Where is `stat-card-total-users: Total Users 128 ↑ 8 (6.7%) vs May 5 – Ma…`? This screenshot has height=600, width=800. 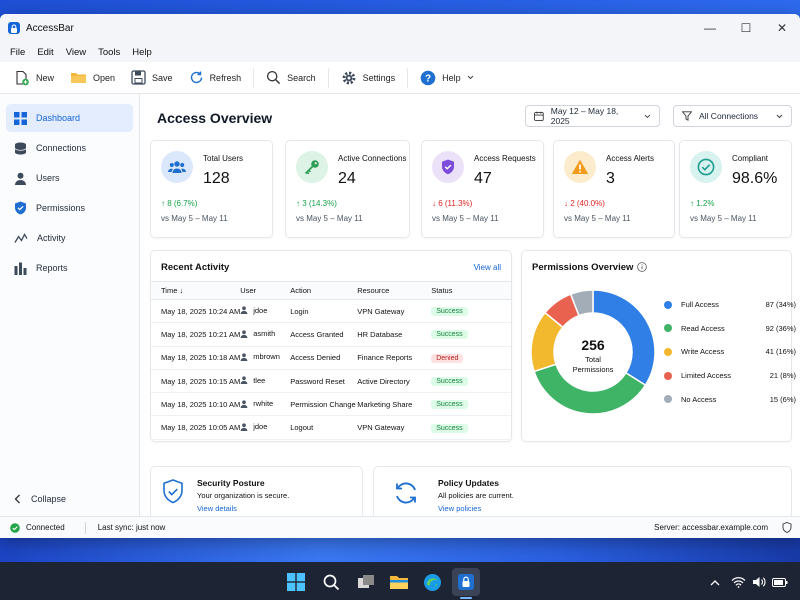
stat-card-total-users: Total Users 128 ↑ 8 (6.7%) vs May 5 – Ma… is located at coordinates (211, 189).